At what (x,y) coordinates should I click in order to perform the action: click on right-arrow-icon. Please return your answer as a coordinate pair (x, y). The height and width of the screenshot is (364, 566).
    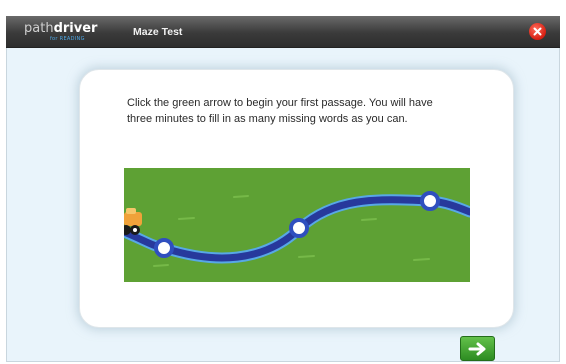
    Looking at the image, I should click on (476, 348).